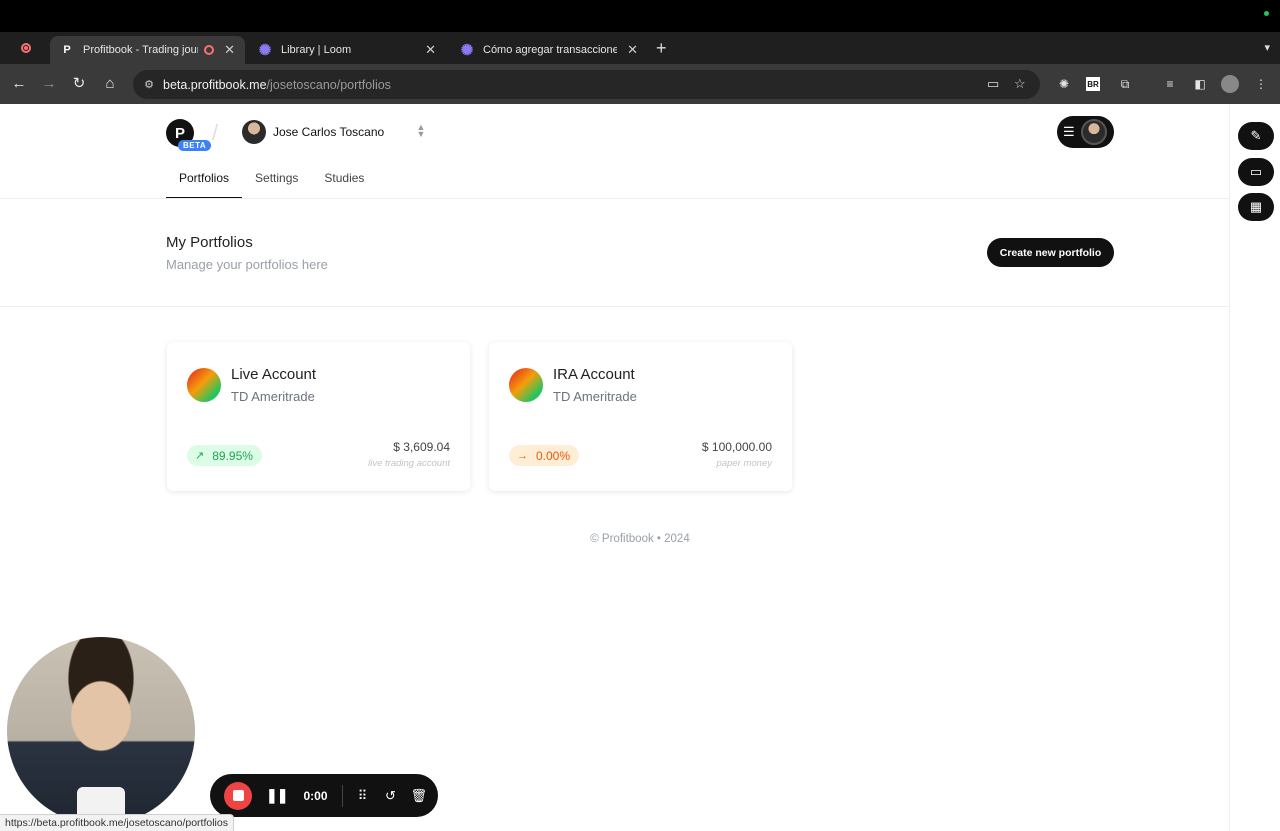 The height and width of the screenshot is (831, 1280). I want to click on portfolio-note: live trading account, so click(409, 463).